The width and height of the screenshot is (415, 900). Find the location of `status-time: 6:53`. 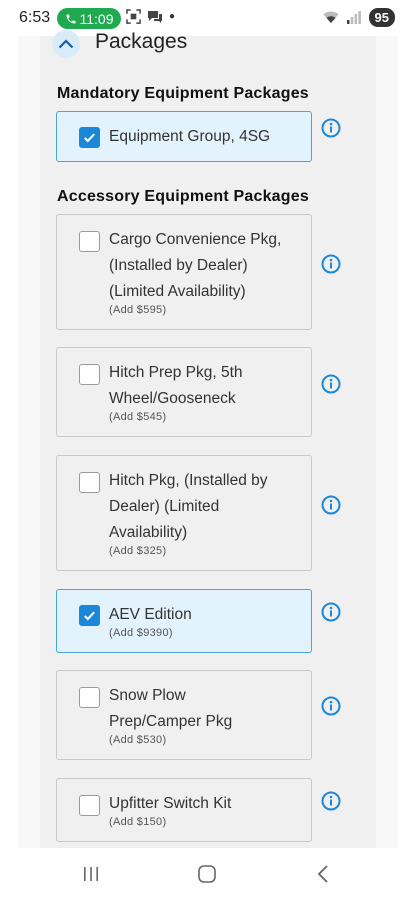

status-time: 6:53 is located at coordinates (35, 17).